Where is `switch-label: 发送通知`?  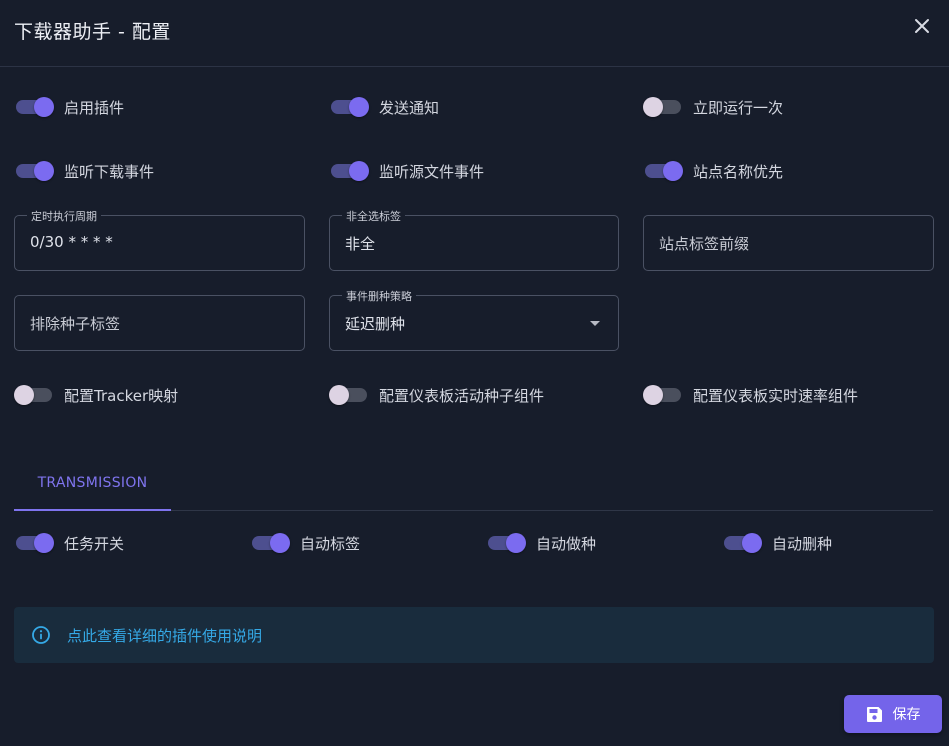
switch-label: 发送通知 is located at coordinates (409, 107).